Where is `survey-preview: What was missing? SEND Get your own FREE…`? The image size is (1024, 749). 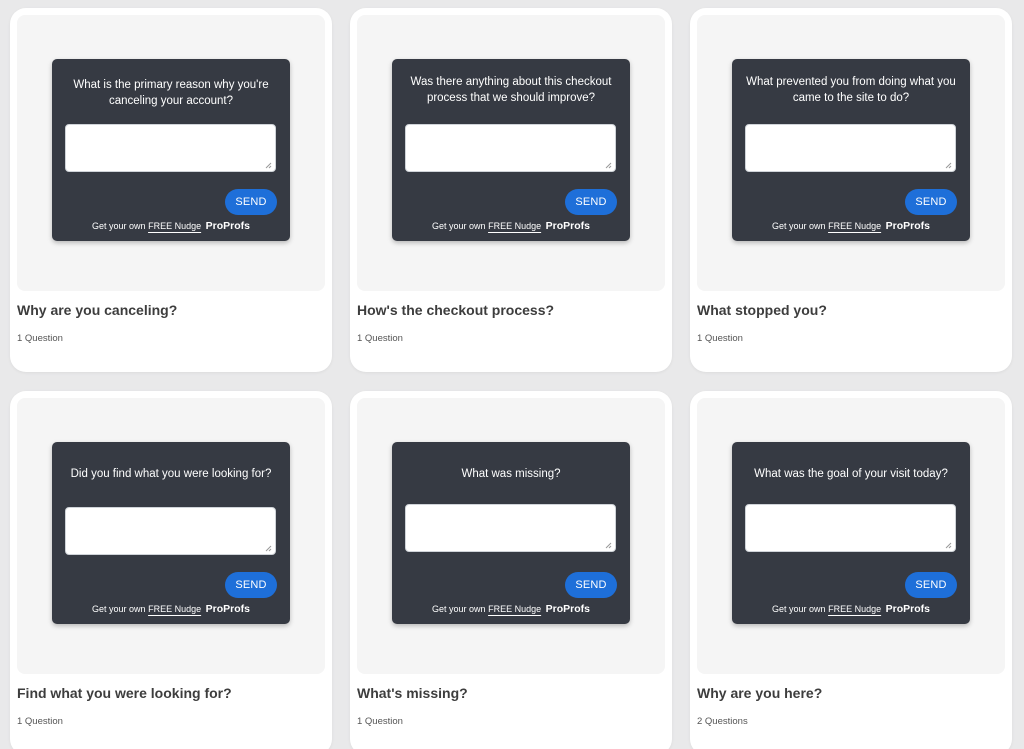
survey-preview: What was missing? SEND Get your own FREE… is located at coordinates (511, 536).